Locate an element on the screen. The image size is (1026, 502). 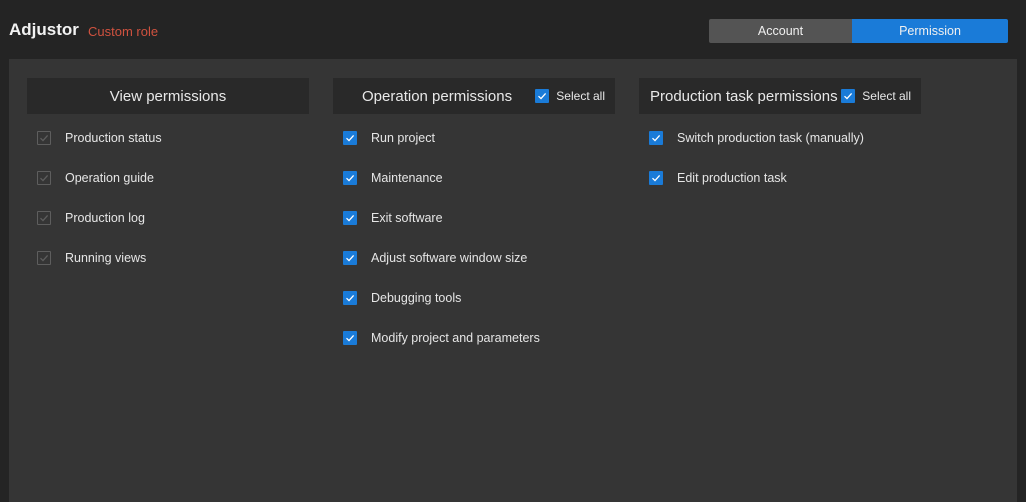
tab-permission-management: Permission management is located at coordinates (930, 31).